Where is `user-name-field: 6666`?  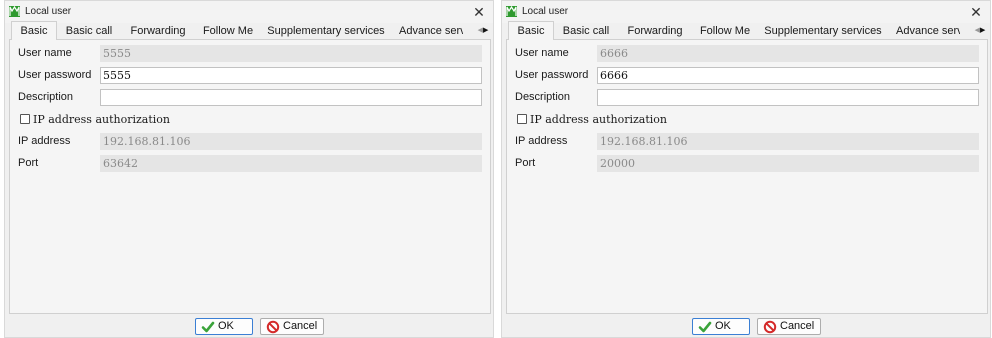
user-name-field: 6666 is located at coordinates (788, 53).